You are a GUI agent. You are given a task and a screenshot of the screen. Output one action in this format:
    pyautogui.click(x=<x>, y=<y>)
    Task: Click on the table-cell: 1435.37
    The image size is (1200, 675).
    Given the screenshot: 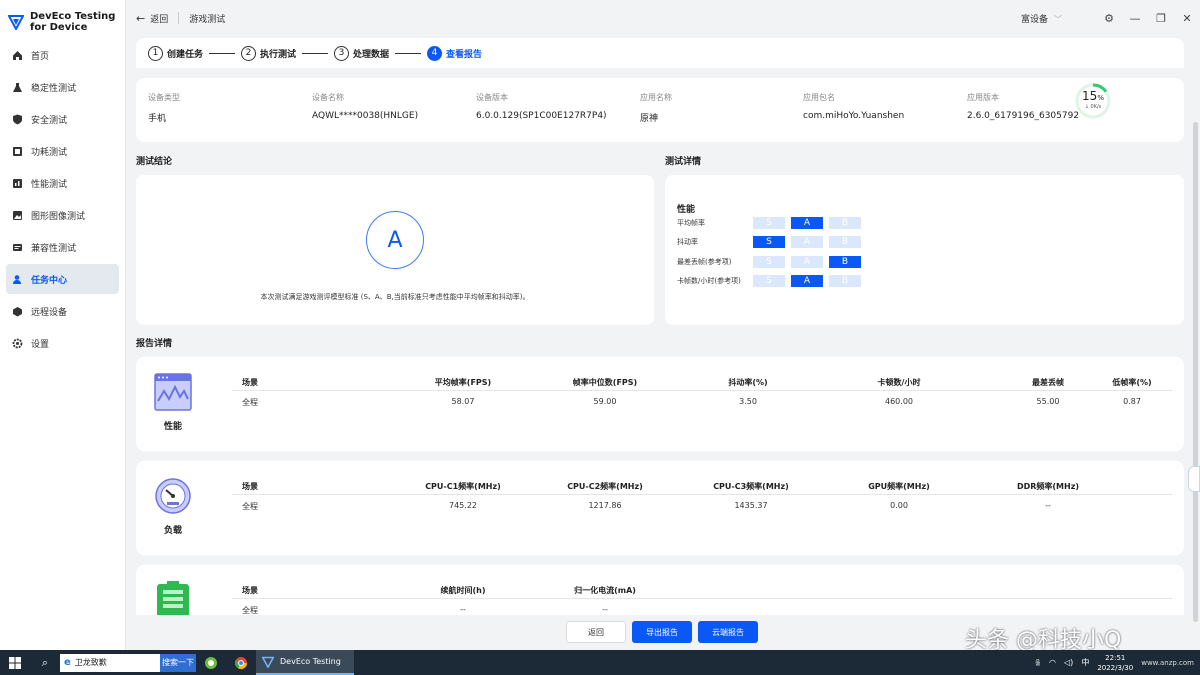 What is the action you would take?
    pyautogui.click(x=751, y=505)
    